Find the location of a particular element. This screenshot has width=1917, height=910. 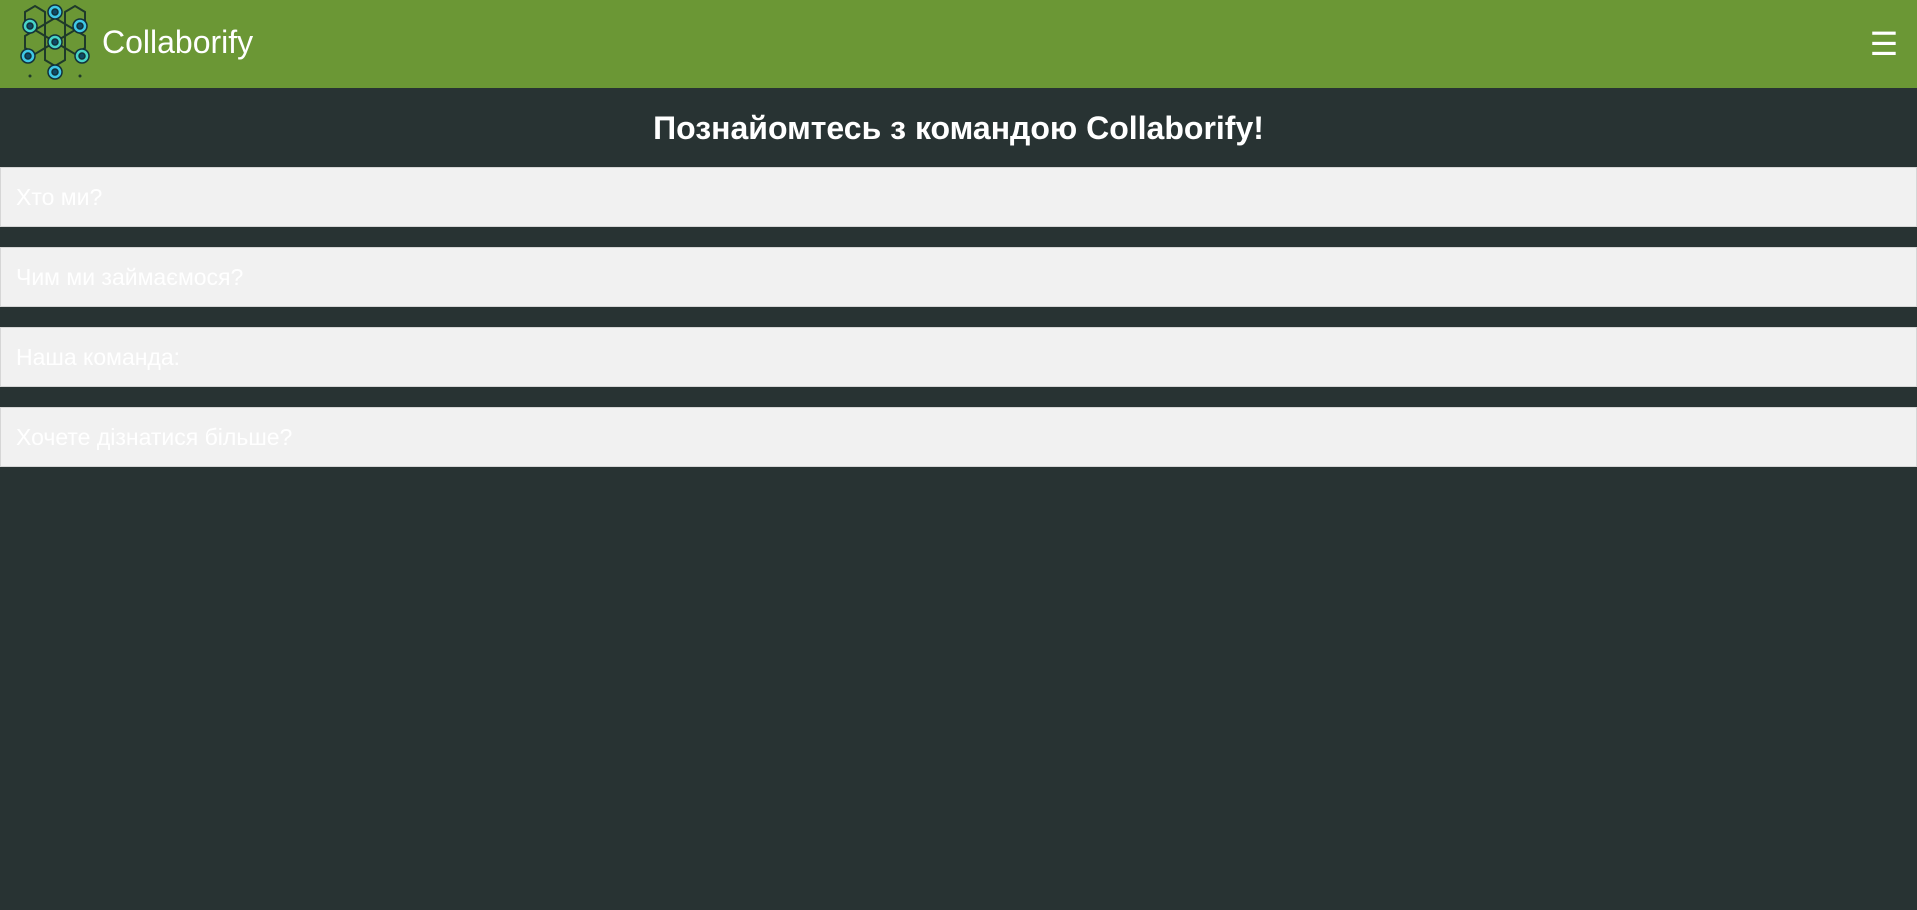

brand-name: Collaborify is located at coordinates (177, 42).